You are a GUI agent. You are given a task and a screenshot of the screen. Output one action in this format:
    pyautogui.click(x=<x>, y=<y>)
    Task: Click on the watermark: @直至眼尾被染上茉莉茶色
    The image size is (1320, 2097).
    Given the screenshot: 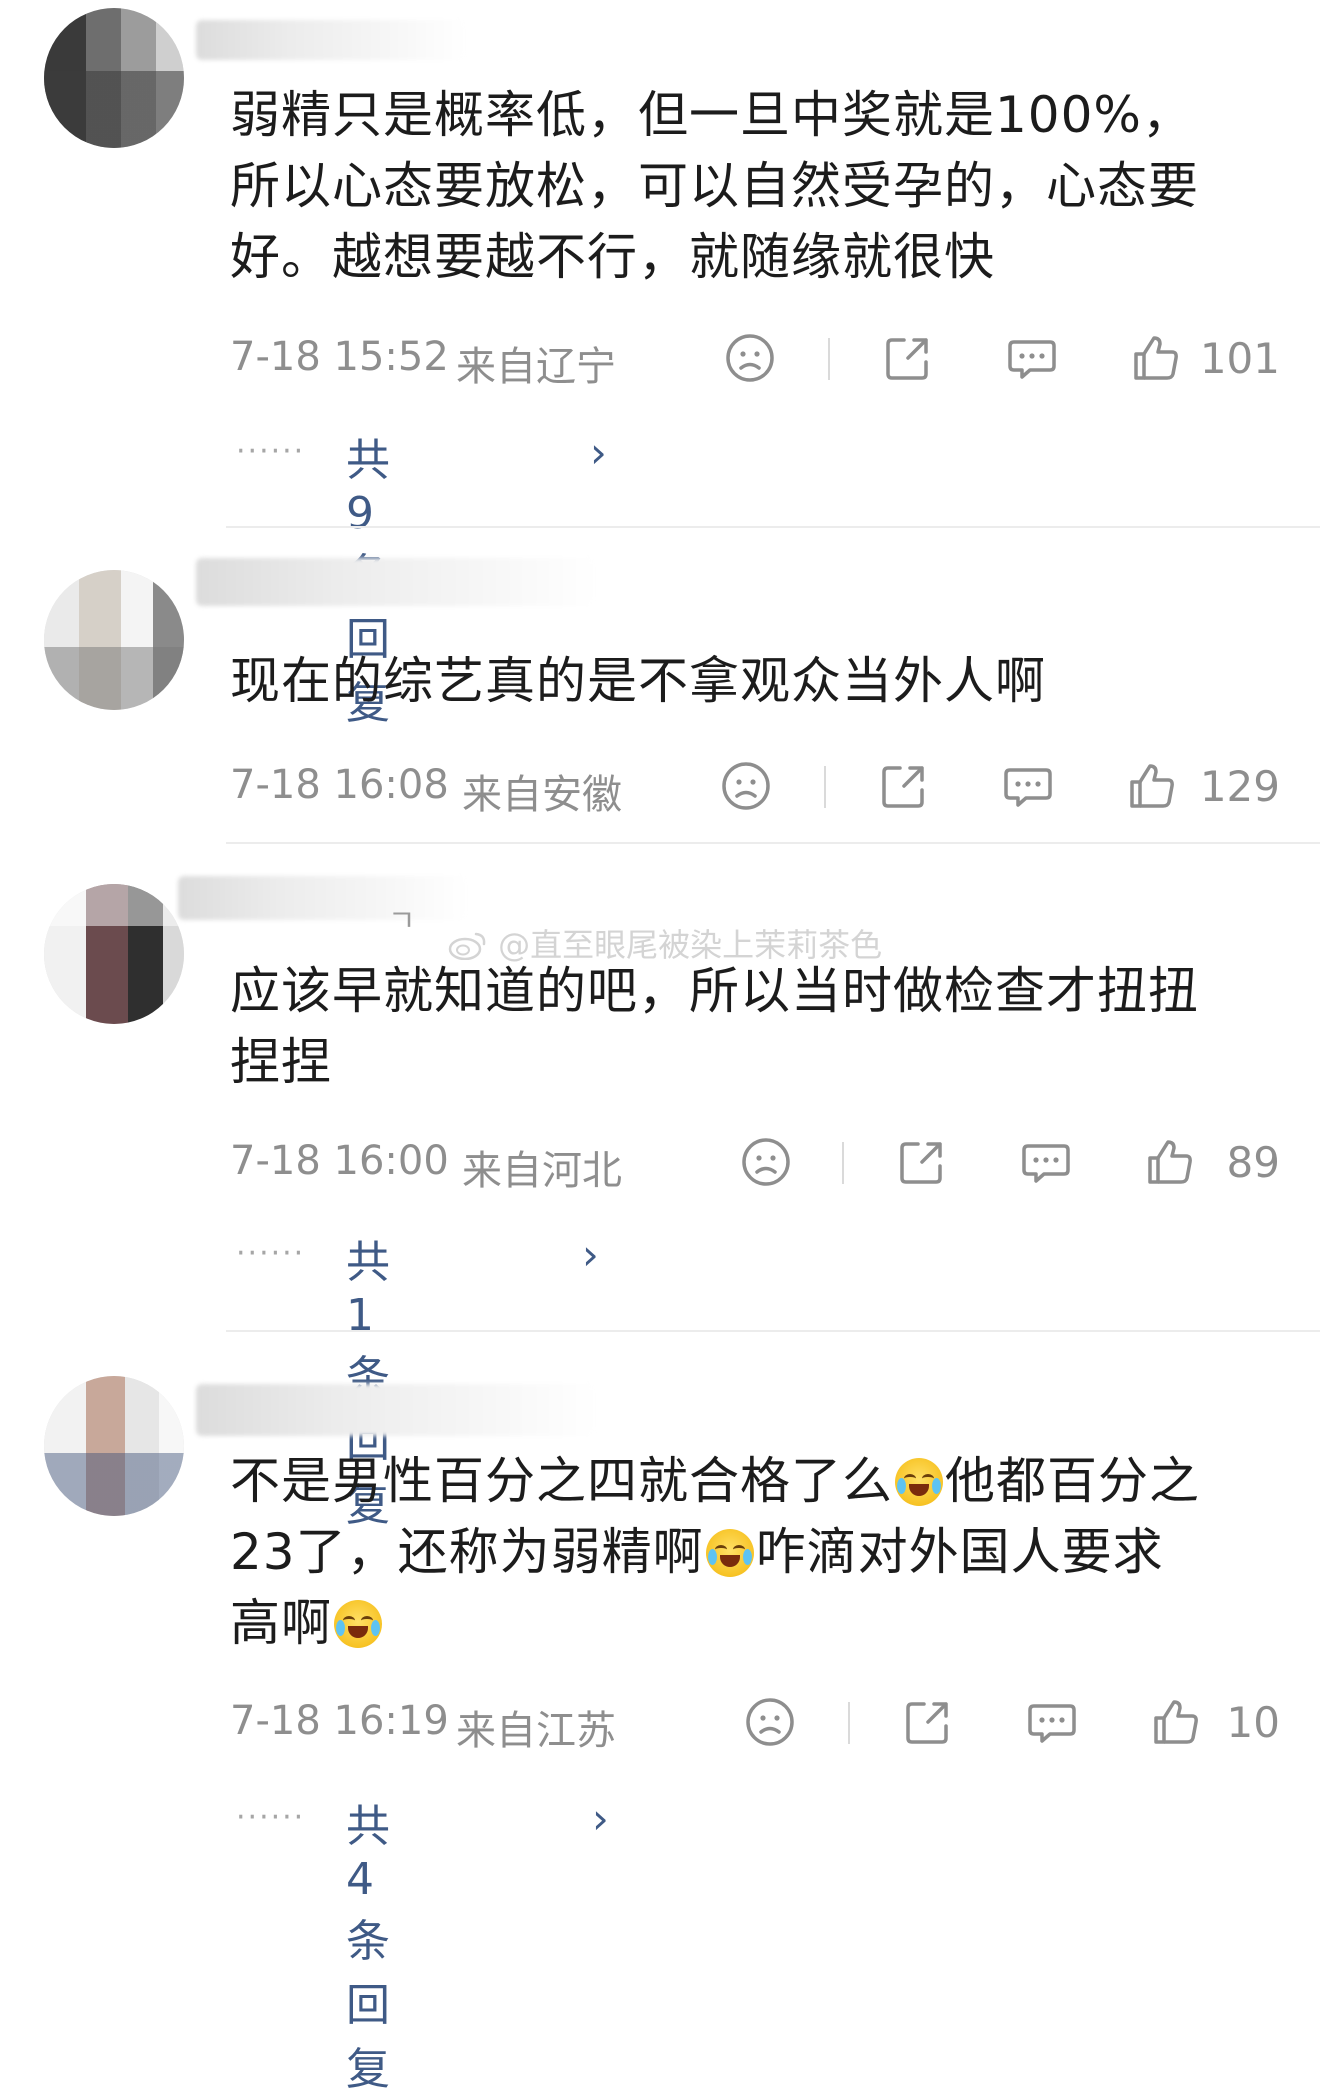 What is the action you would take?
    pyautogui.click(x=665, y=943)
    